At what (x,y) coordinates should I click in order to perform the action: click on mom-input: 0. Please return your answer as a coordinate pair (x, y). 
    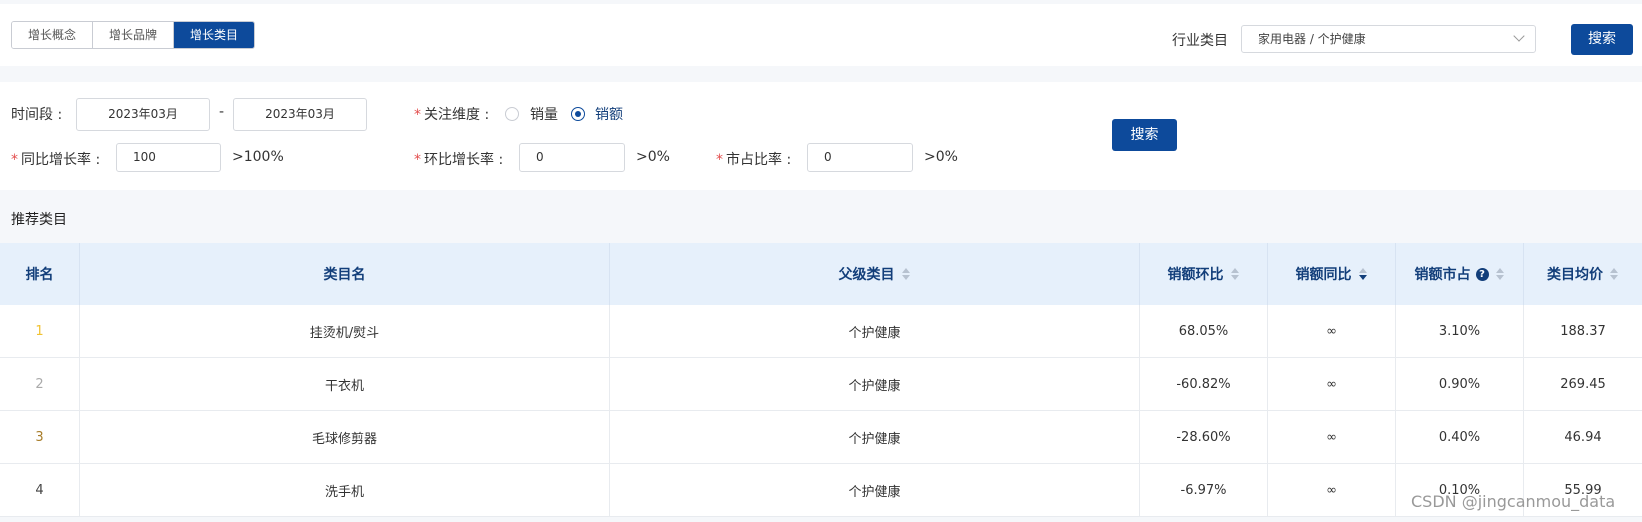
    Looking at the image, I should click on (572, 157).